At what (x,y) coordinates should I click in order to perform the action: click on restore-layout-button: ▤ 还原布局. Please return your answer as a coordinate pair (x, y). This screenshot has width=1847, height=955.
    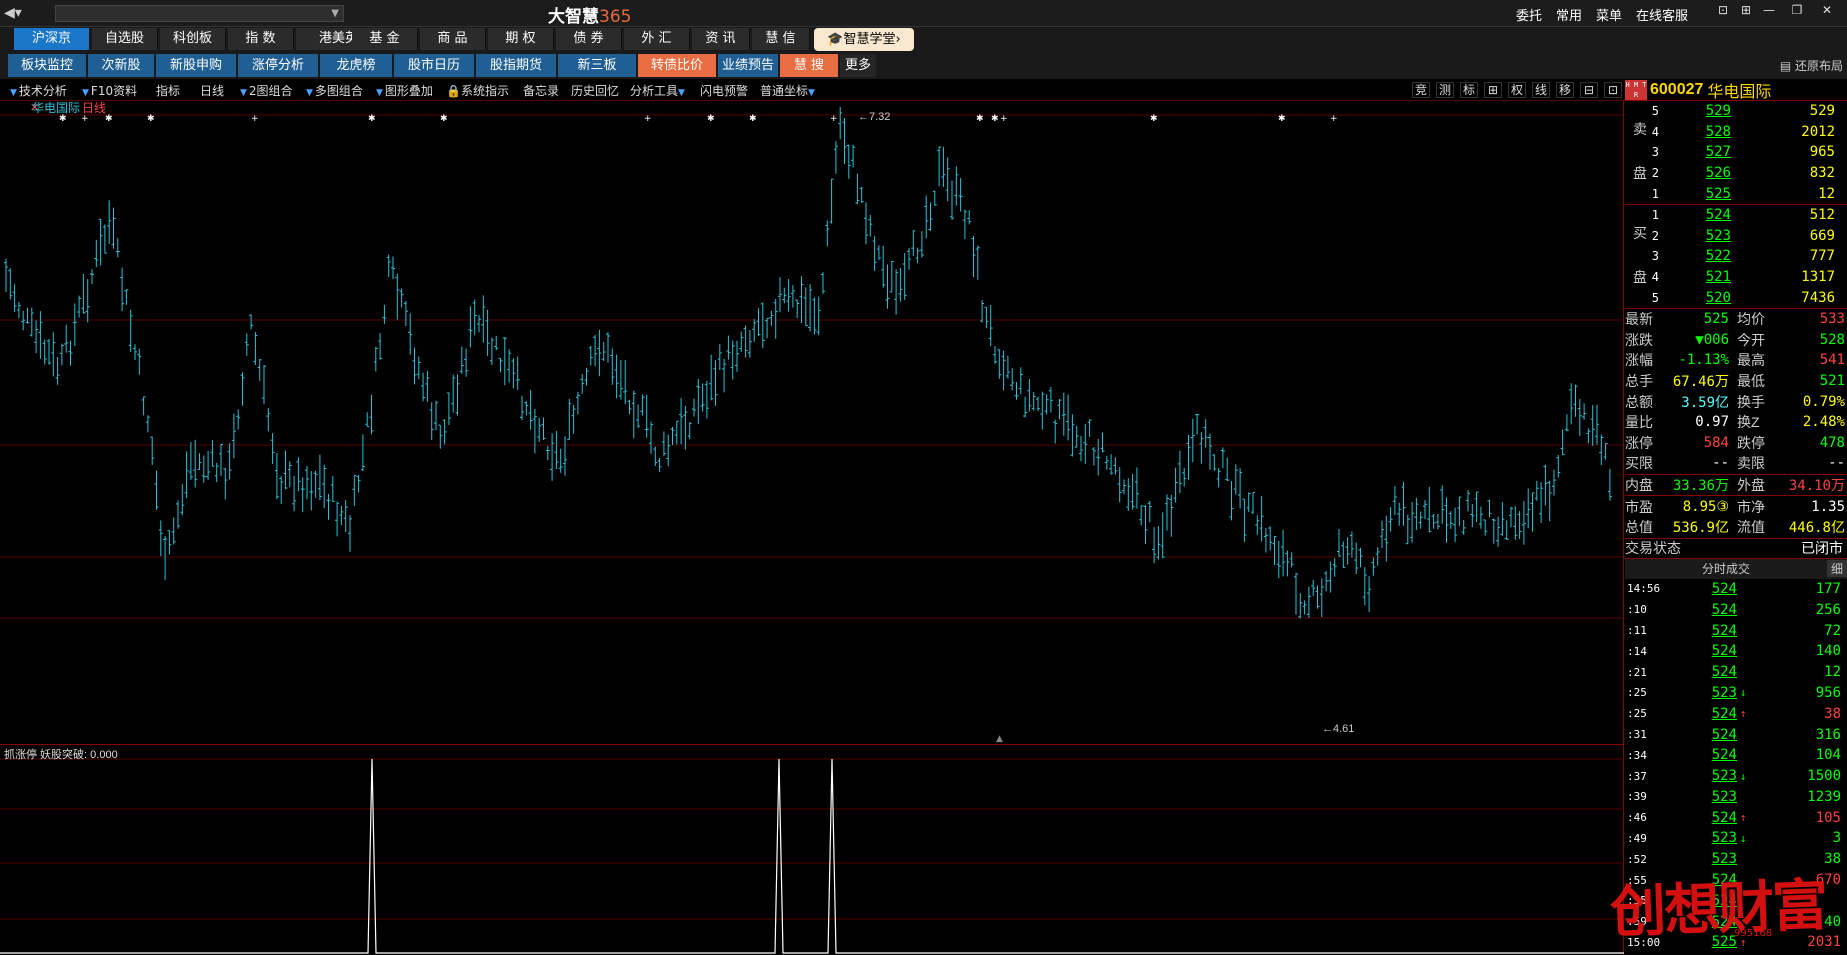
    Looking at the image, I should click on (1811, 65).